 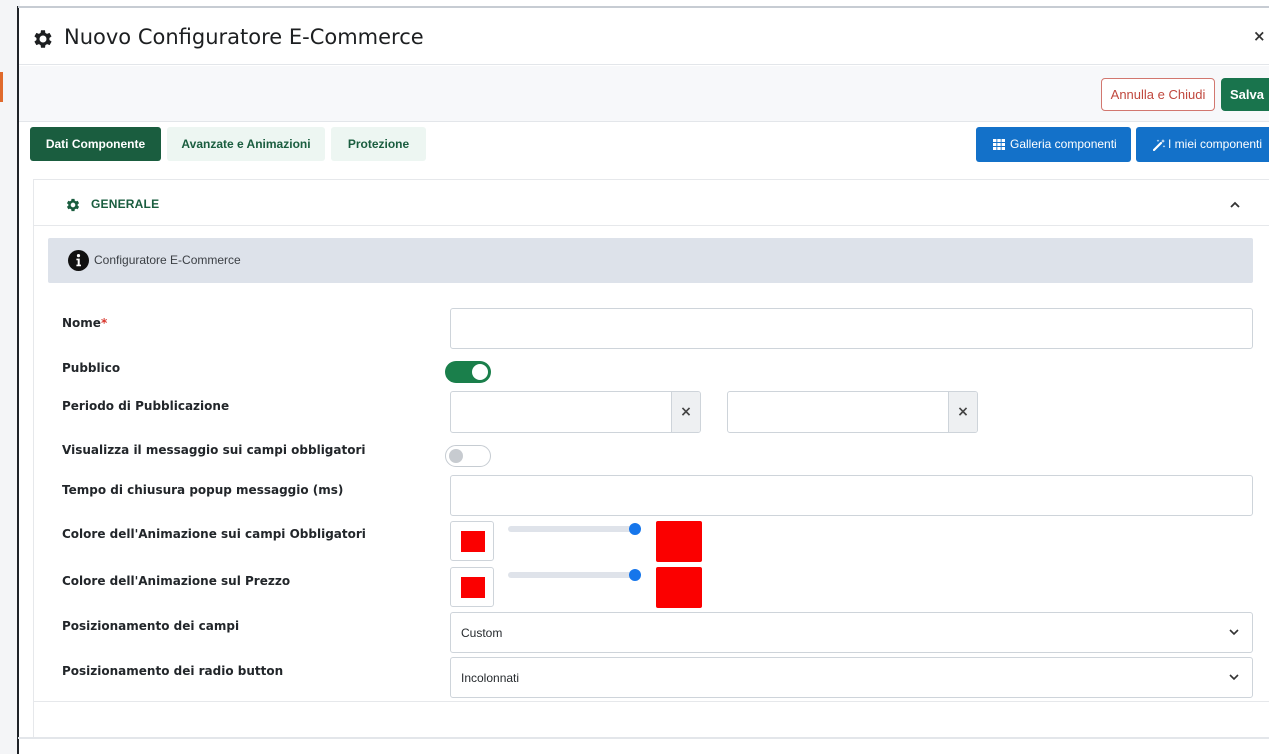 I want to click on posizionamento-radio-value: Incolonnati, so click(x=490, y=678).